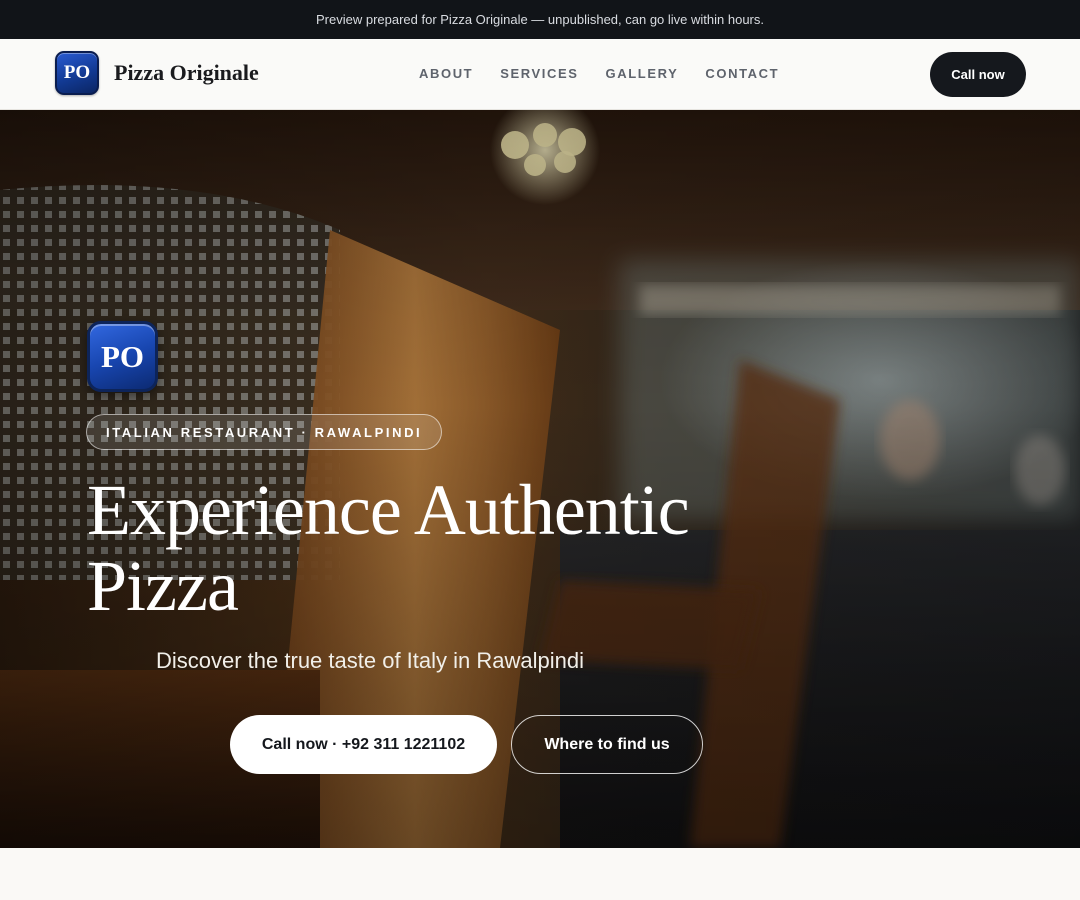  I want to click on hero-logo-icon: PO, so click(122, 356).